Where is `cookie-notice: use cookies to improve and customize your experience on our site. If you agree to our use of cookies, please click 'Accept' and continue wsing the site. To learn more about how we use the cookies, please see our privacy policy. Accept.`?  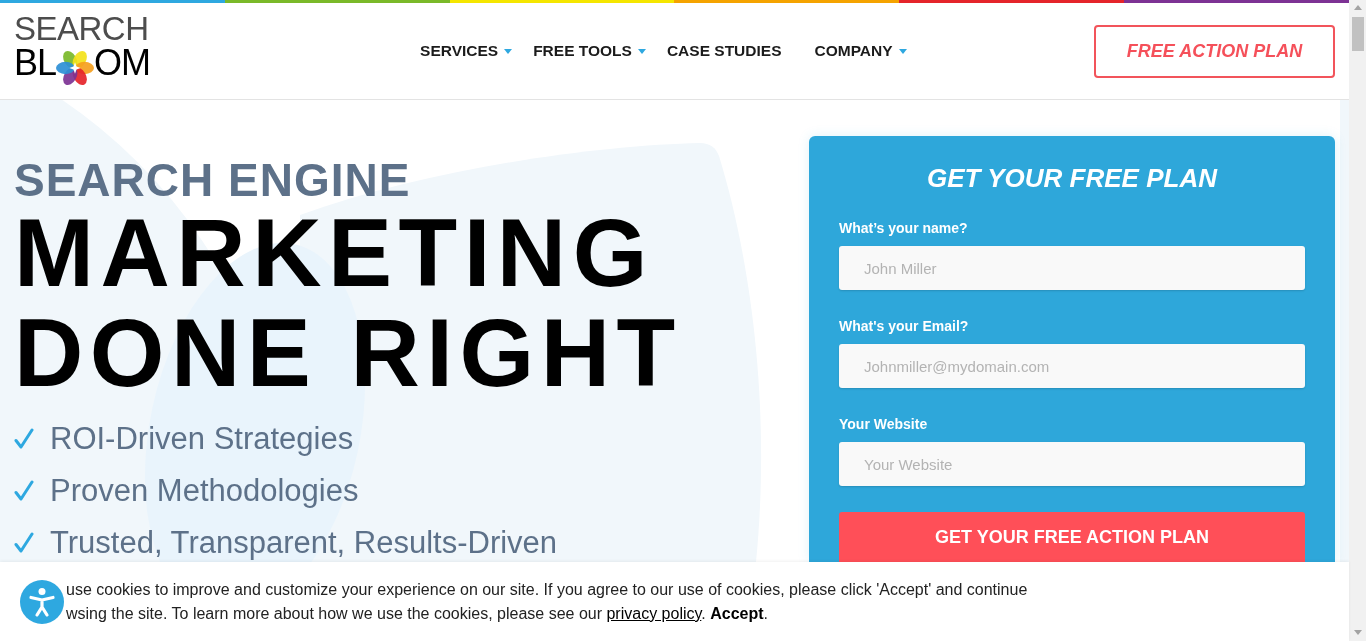
cookie-notice: use cookies to improve and customize your experience on our site. If you agree to our use of cookies, please click 'Accept' and continue wsing the site. To learn more about how we use the cookies, please see our privacy policy. Accept. is located at coordinates (547, 601).